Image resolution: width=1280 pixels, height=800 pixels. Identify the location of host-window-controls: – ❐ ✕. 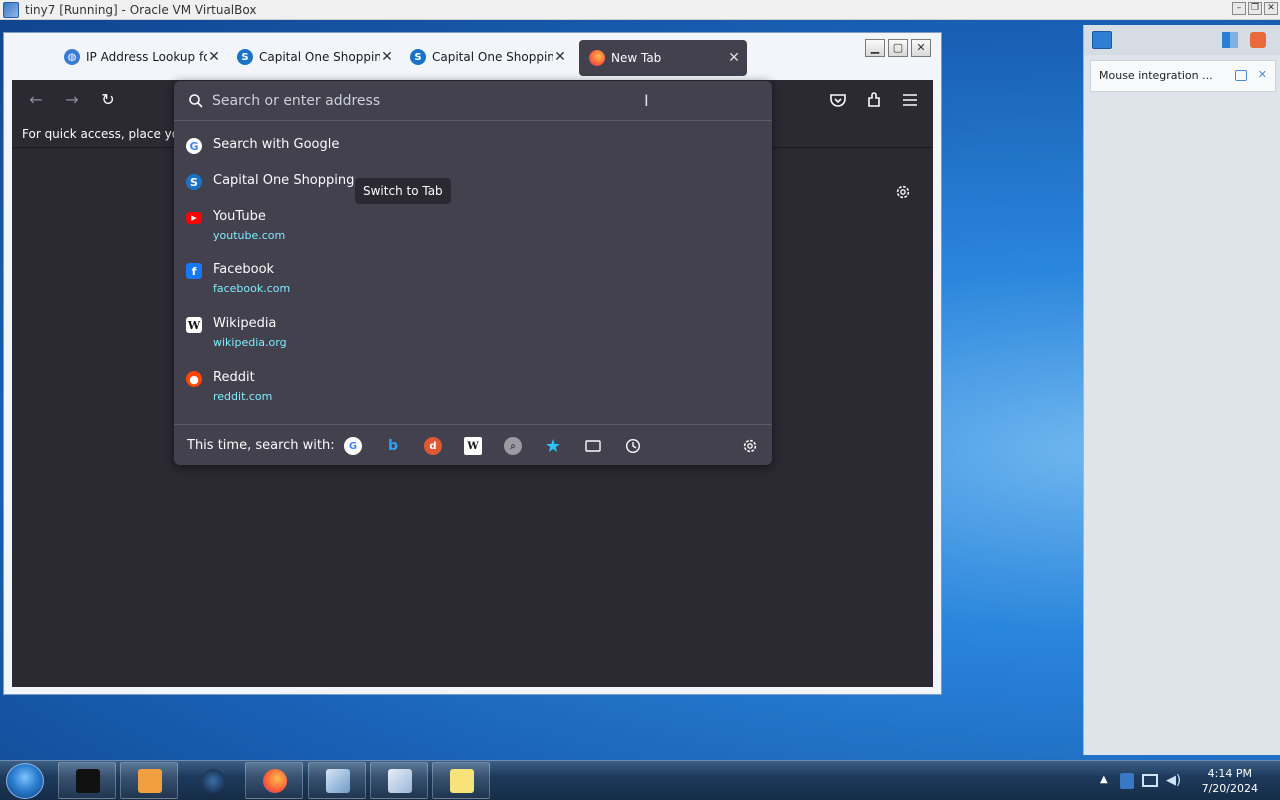
(1255, 8).